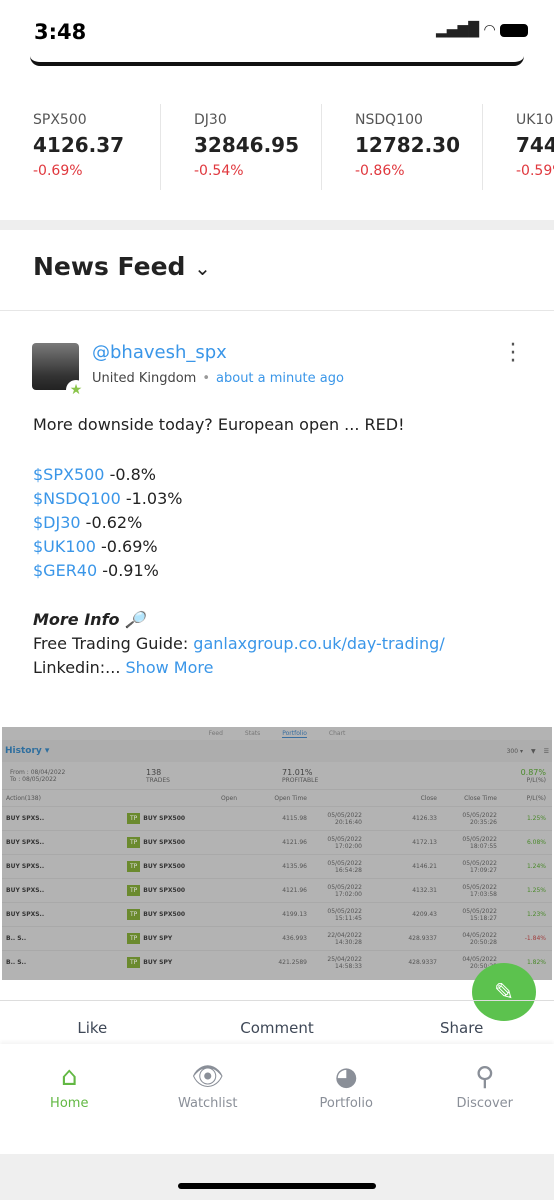  Describe the element at coordinates (480, 798) in the screenshot. I see `image-col: Close Time` at that location.